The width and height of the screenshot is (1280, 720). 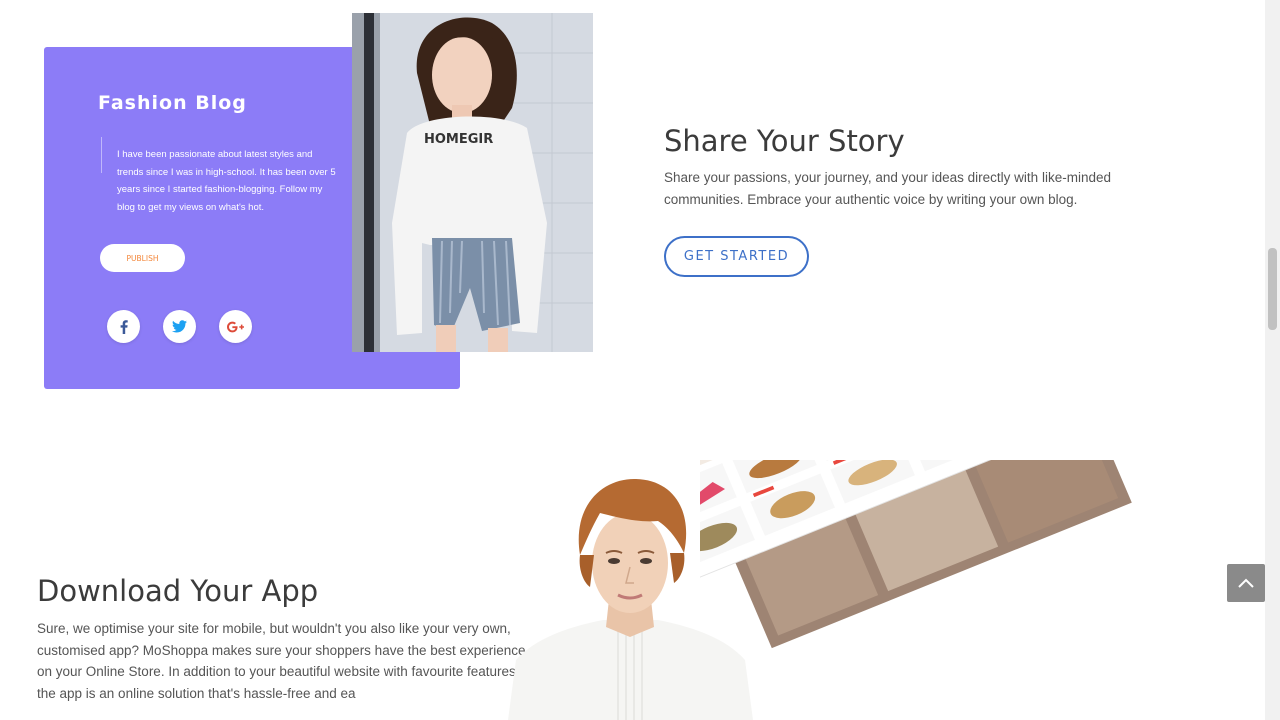 I want to click on page-scrollbar, so click(x=1272, y=360).